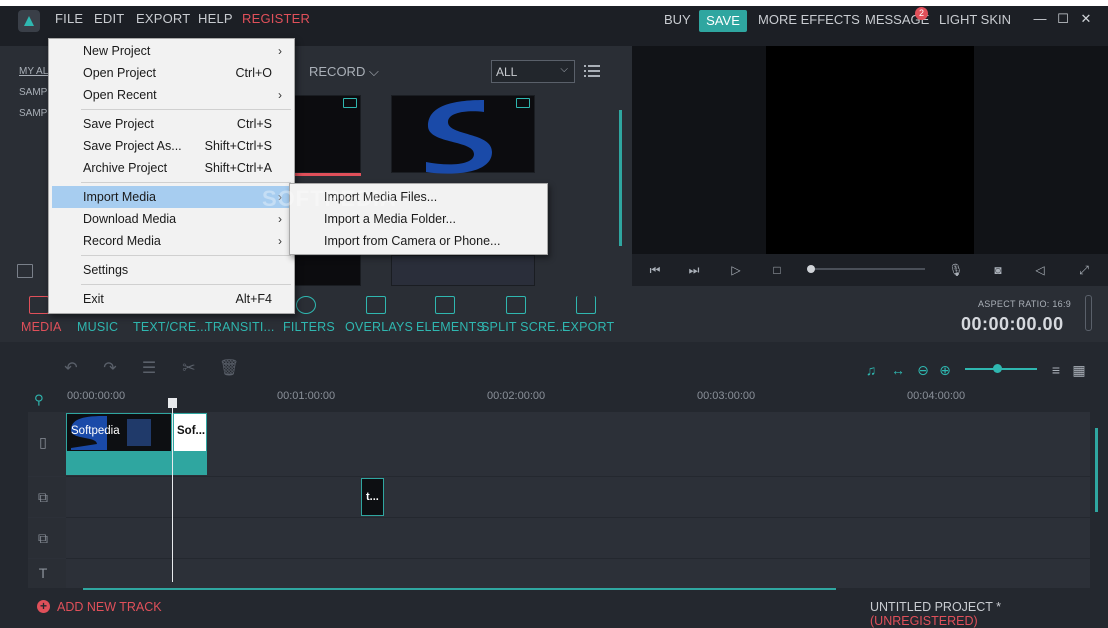  Describe the element at coordinates (694, 270) in the screenshot. I see `step-frame-icon: ⏭` at that location.